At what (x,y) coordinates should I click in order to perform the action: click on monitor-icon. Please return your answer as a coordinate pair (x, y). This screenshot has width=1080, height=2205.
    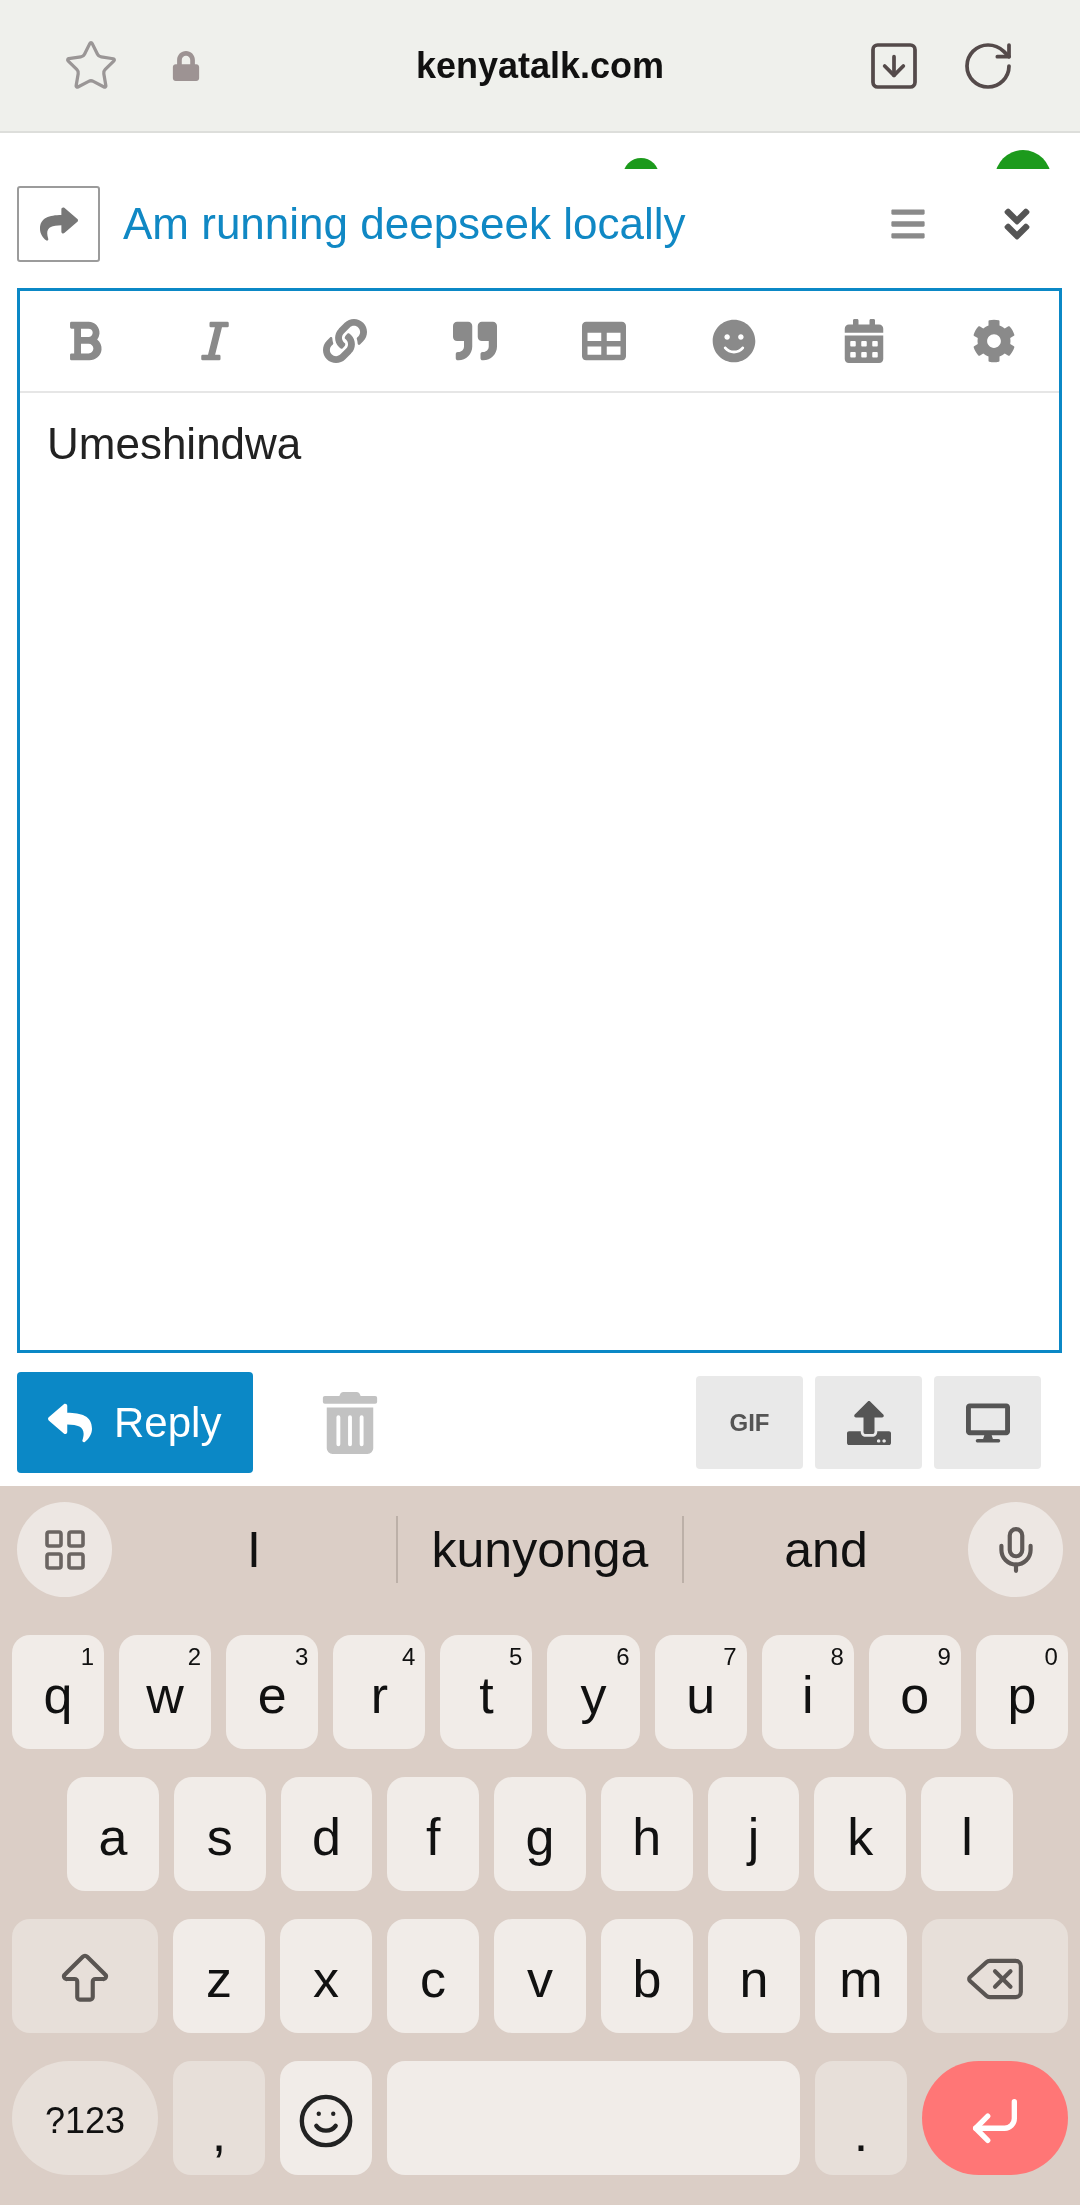
    Looking at the image, I should click on (987, 1422).